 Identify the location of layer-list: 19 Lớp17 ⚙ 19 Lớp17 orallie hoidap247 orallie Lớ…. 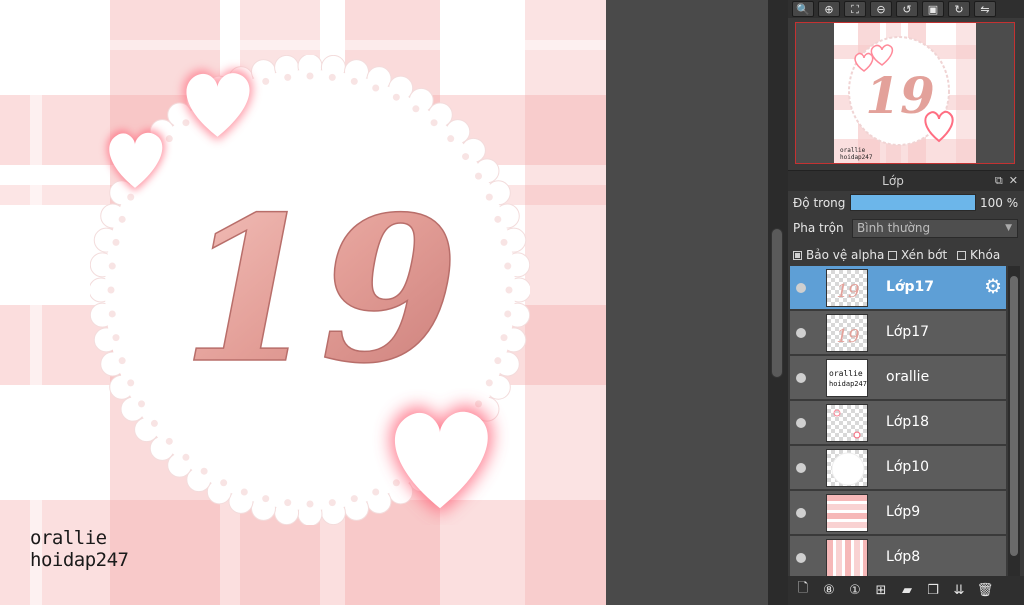
(899, 423).